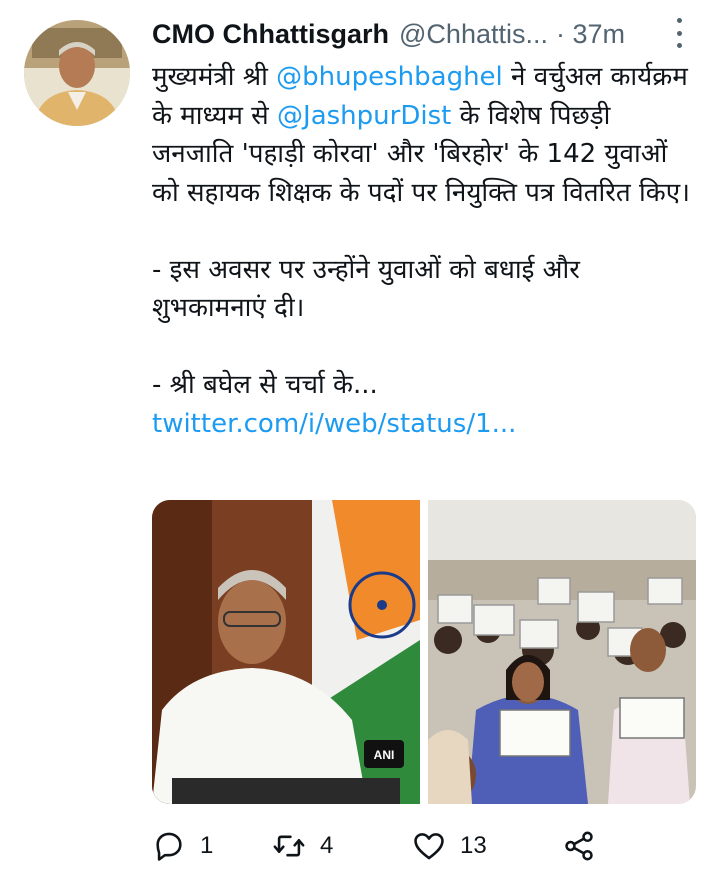 Image resolution: width=720 pixels, height=880 pixels. I want to click on photo-right, so click(562, 652).